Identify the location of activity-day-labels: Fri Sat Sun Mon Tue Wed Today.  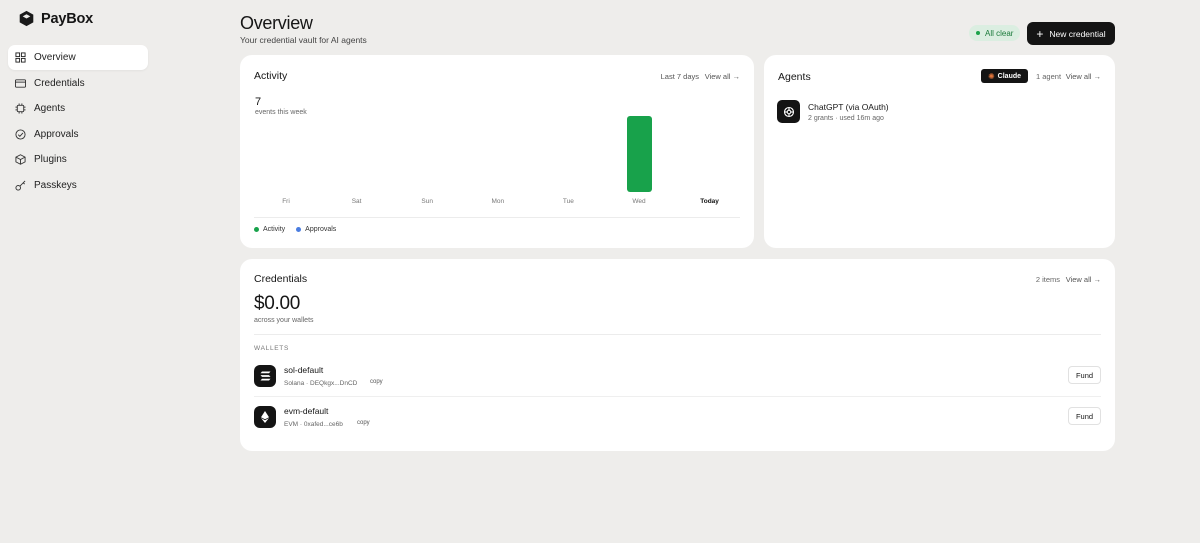
(497, 203).